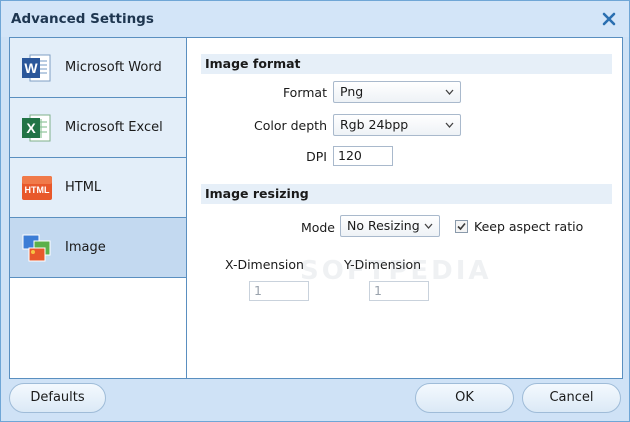 Image resolution: width=630 pixels, height=422 pixels. I want to click on svg-text: W, so click(31, 68).